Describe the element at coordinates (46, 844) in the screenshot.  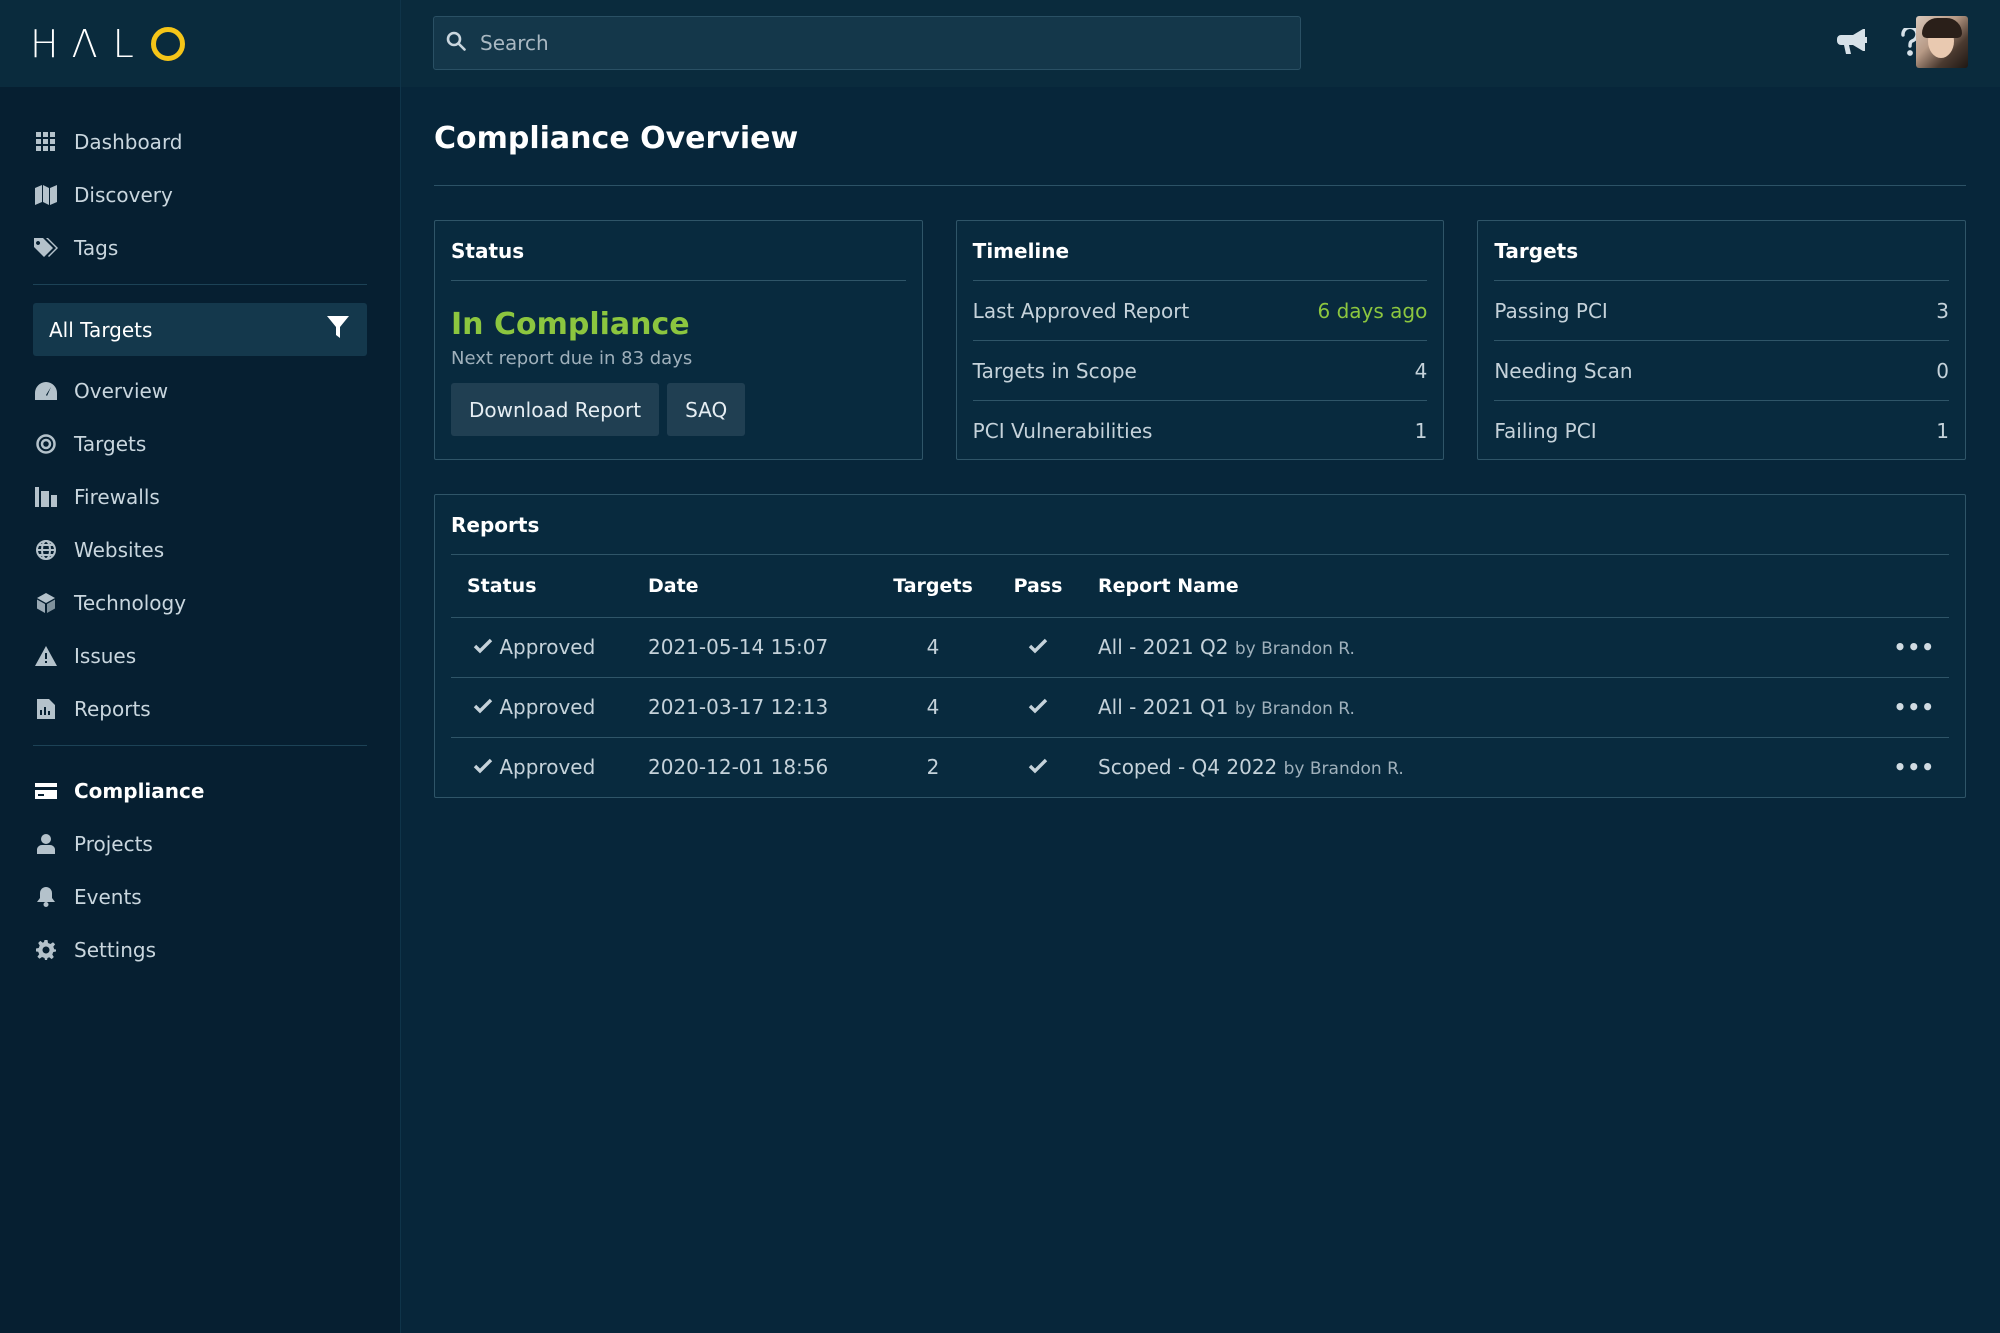
I see `user-icon` at that location.